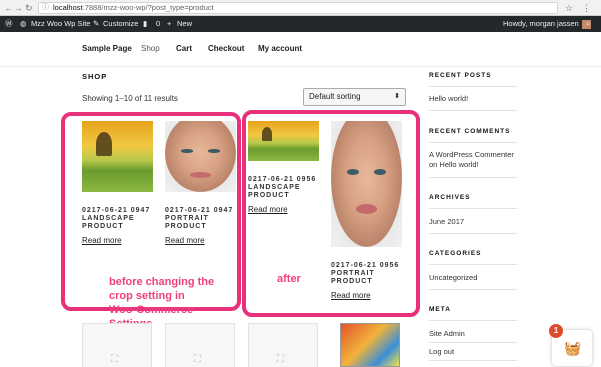 This screenshot has width=601, height=367. Describe the element at coordinates (450, 197) in the screenshot. I see `widget-title-archives: ARCHIVES` at that location.